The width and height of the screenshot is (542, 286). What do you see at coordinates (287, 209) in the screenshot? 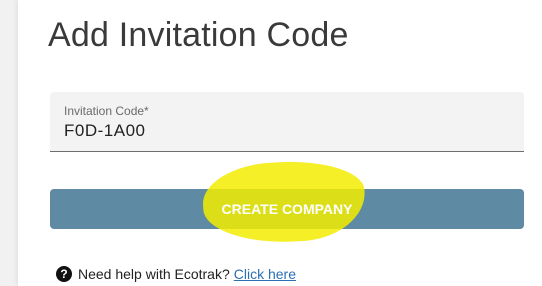
I see `create-company-label: CREATE COMPANY` at bounding box center [287, 209].